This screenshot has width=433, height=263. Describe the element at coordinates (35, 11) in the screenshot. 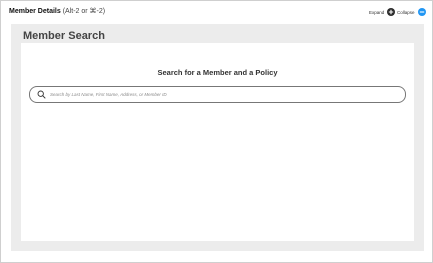

I see `window-title-text: Member Details` at that location.